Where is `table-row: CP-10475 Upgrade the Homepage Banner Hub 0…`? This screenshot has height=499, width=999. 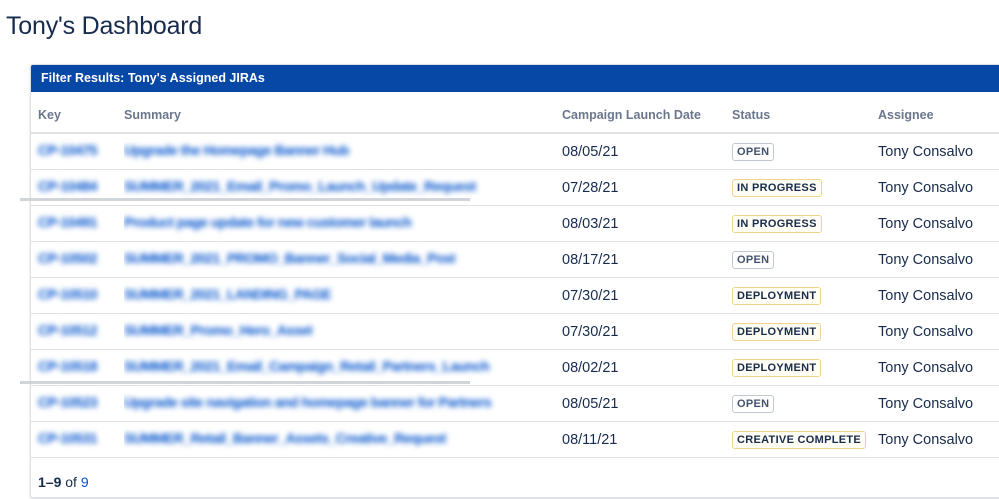 table-row: CP-10475 Upgrade the Homepage Banner Hub 0… is located at coordinates (515, 151).